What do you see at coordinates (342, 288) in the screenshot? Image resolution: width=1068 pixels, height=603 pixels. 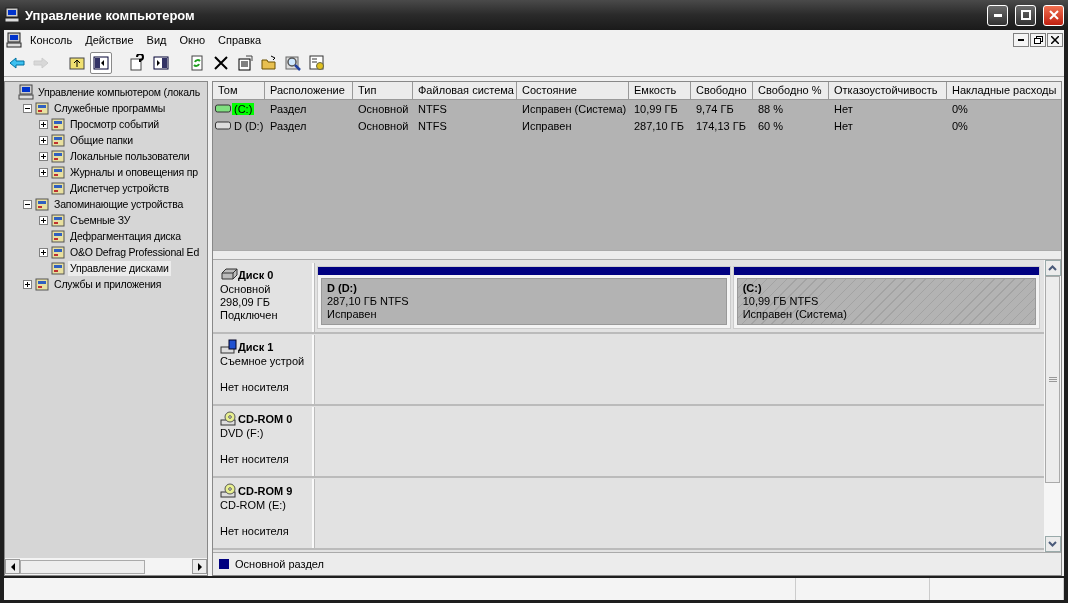 I see `partition-name: D (D:)` at bounding box center [342, 288].